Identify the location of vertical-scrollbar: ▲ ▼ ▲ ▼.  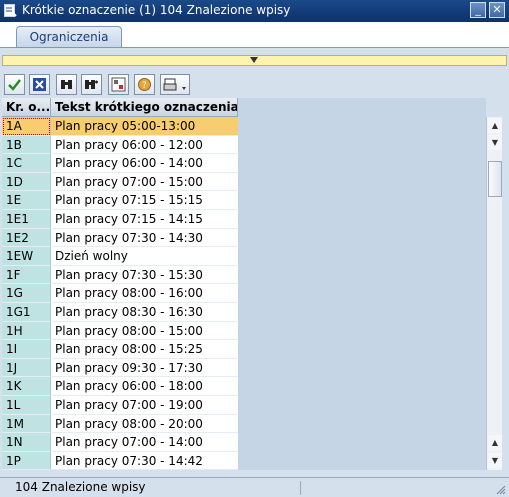
(494, 293).